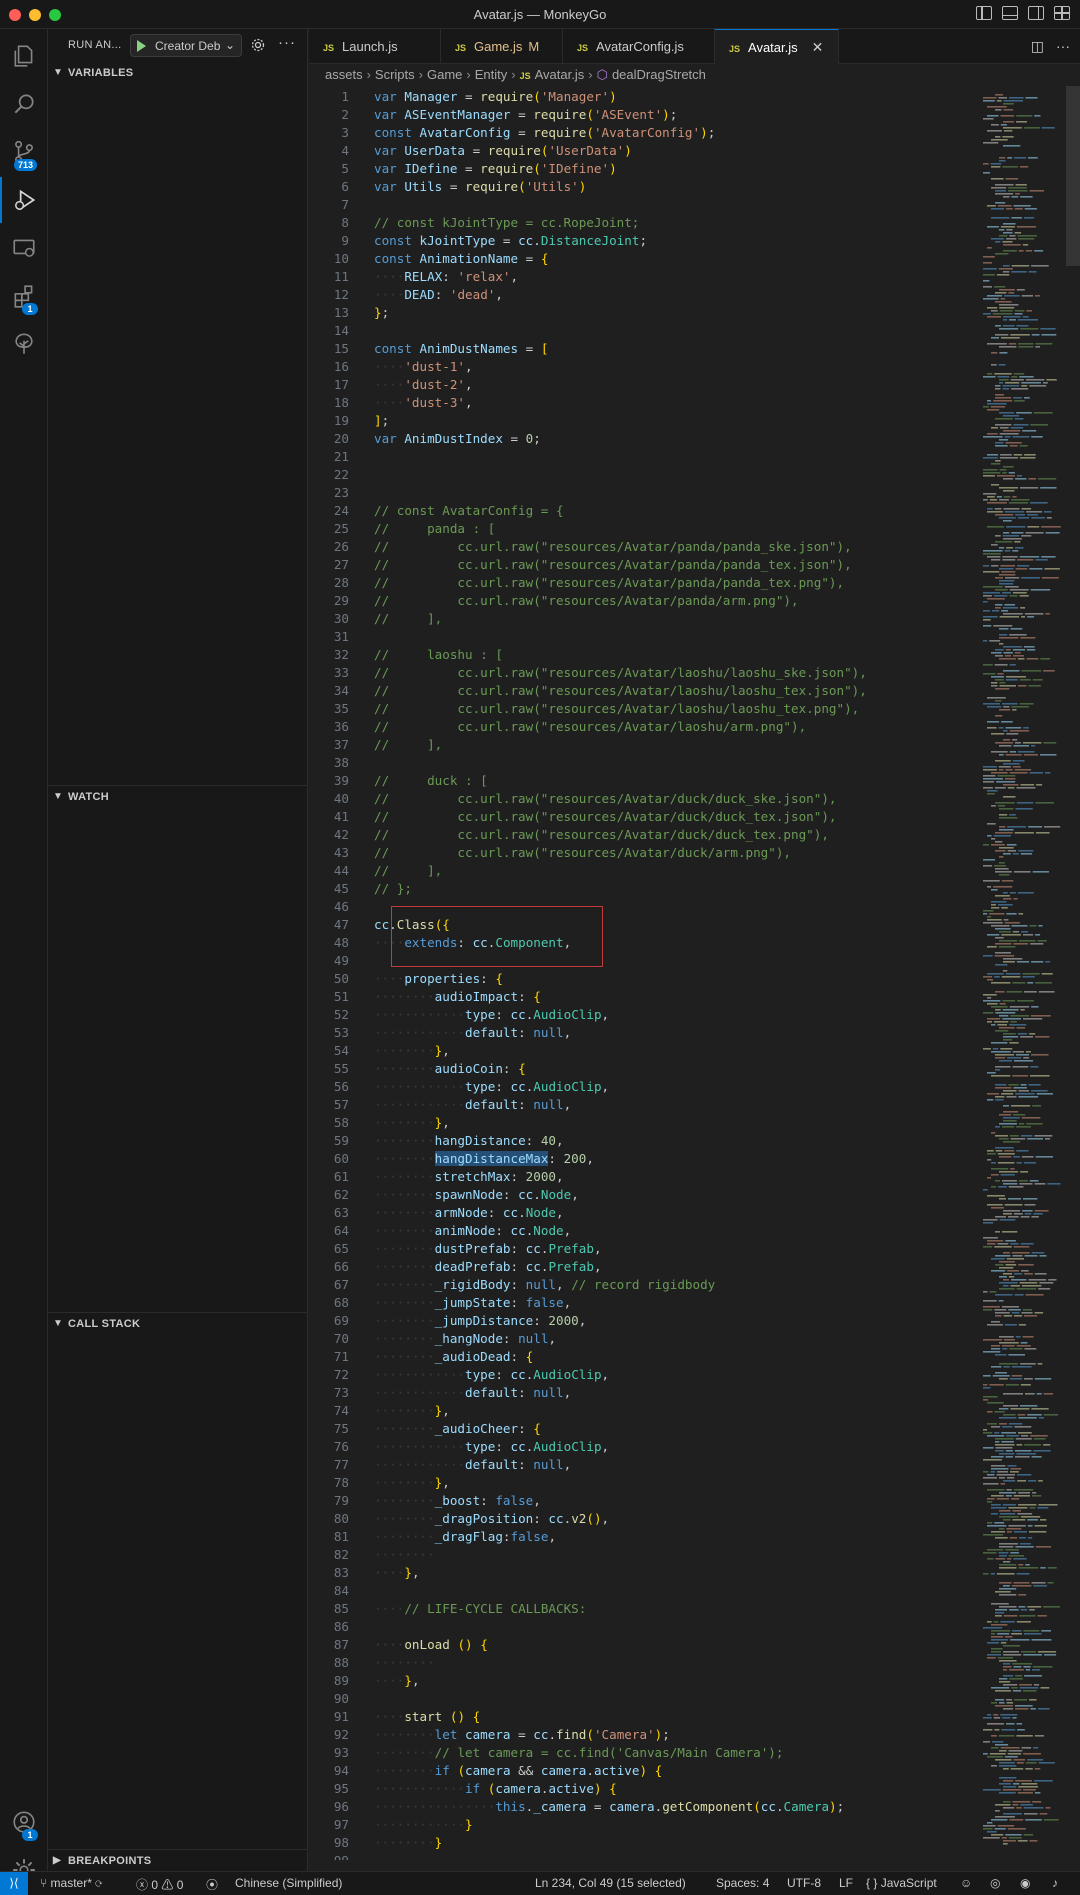  Describe the element at coordinates (644, 1015) in the screenshot. I see `code-line: 52 ············type: cc.AudioClip,` at that location.